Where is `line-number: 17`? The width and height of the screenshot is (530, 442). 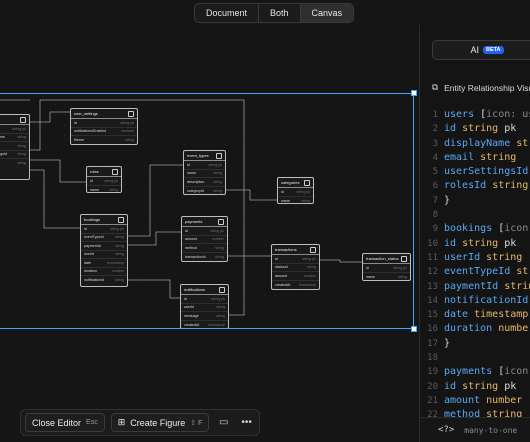 line-number: 17 is located at coordinates (432, 343).